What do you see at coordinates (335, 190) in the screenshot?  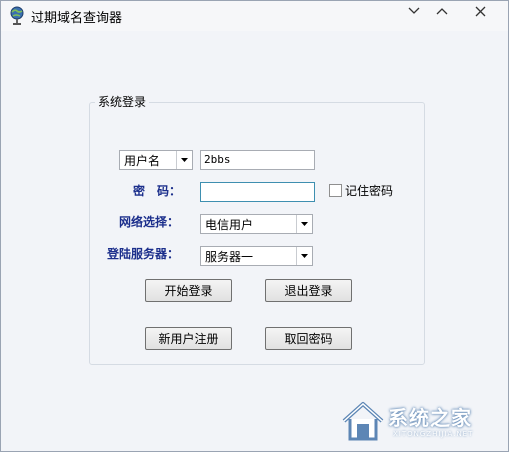 I see `remember-password-checkbox` at bounding box center [335, 190].